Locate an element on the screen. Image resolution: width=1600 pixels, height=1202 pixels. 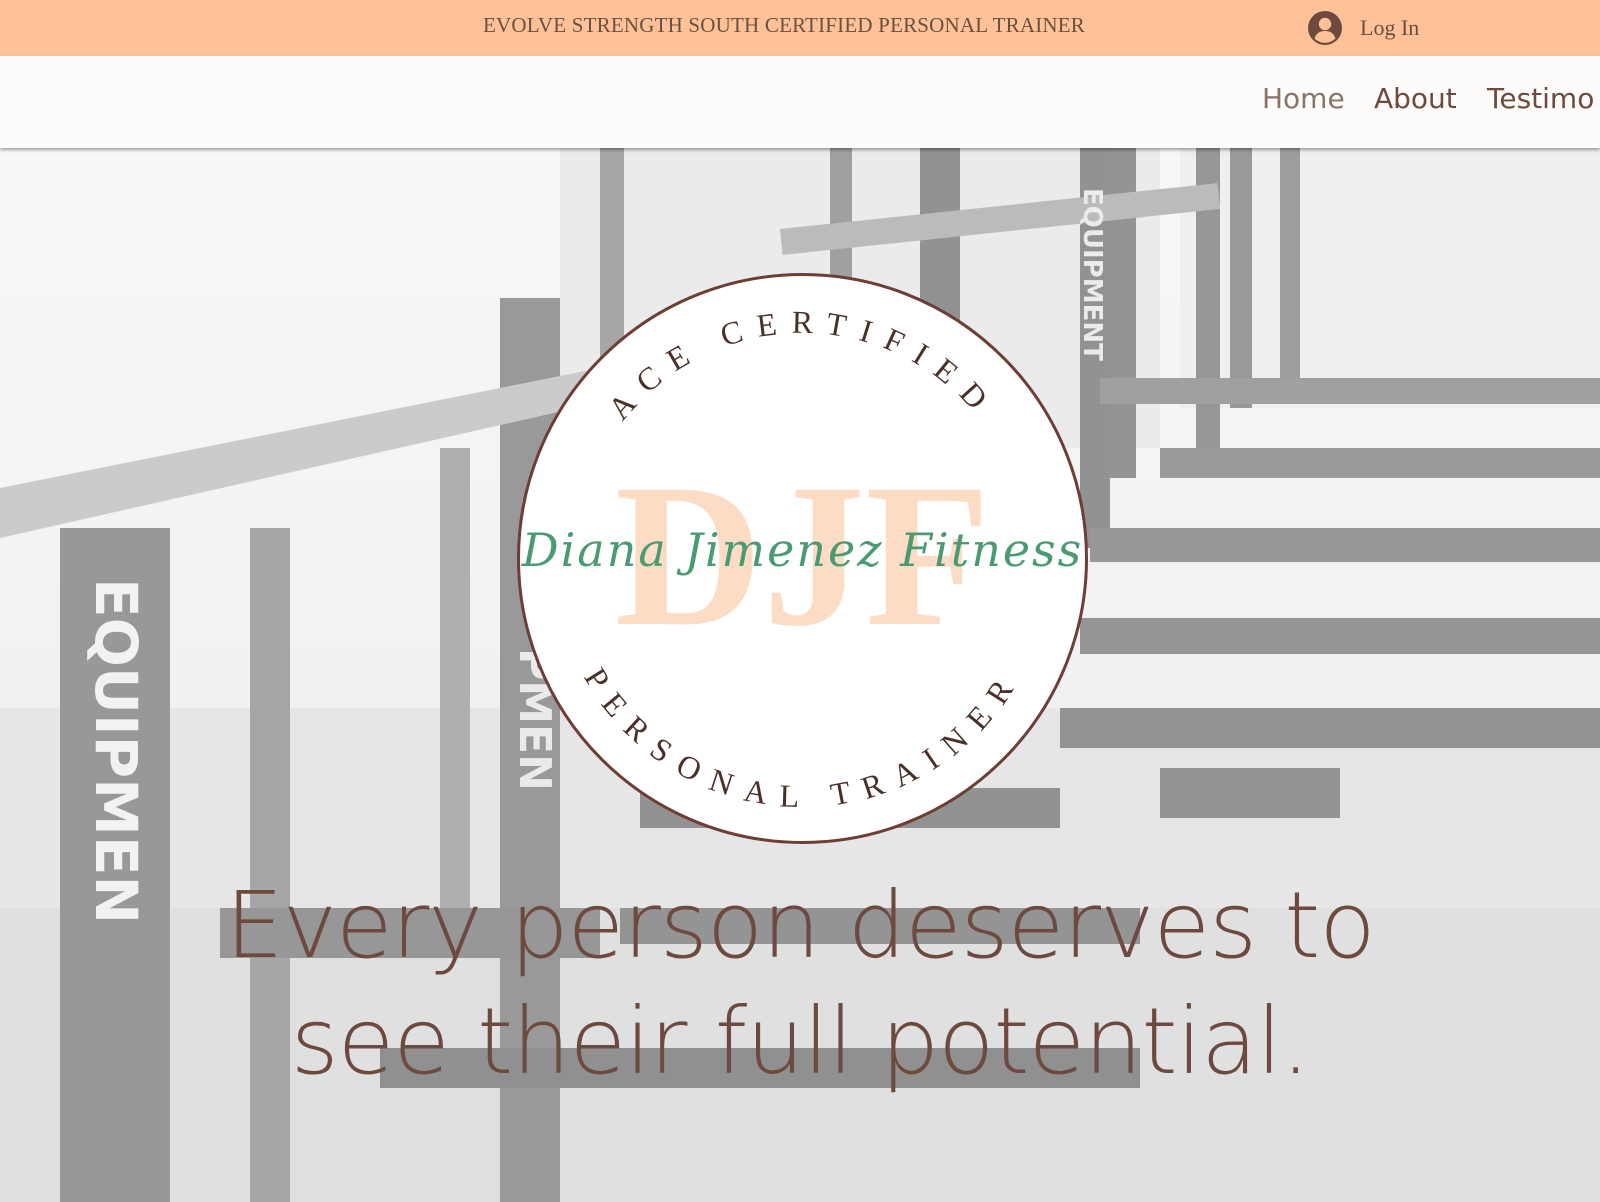
nav-item-testimonials: Testimo is located at coordinates (1540, 98).